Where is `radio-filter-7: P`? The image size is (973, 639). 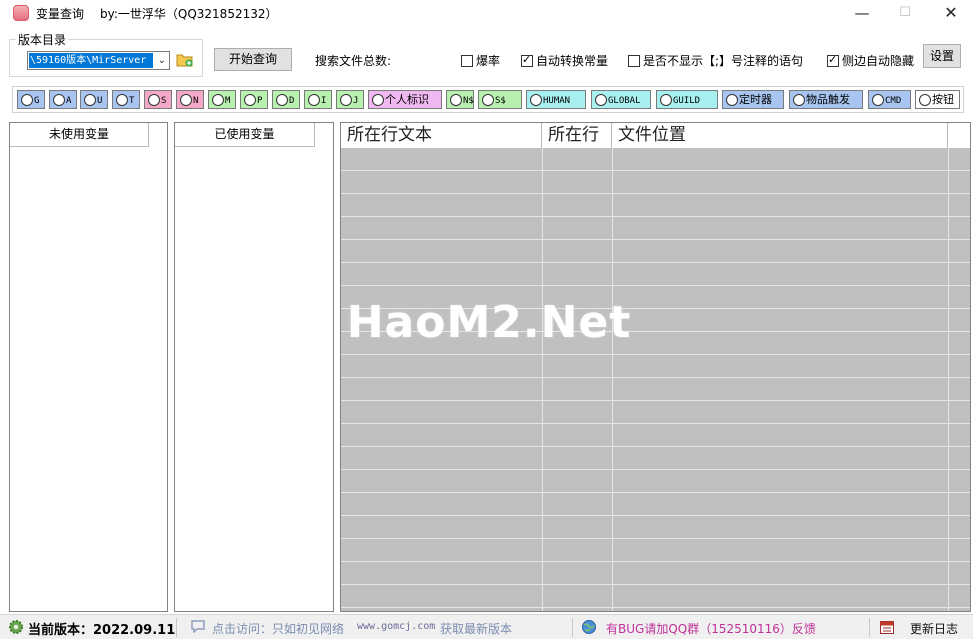 radio-filter-7: P is located at coordinates (254, 99).